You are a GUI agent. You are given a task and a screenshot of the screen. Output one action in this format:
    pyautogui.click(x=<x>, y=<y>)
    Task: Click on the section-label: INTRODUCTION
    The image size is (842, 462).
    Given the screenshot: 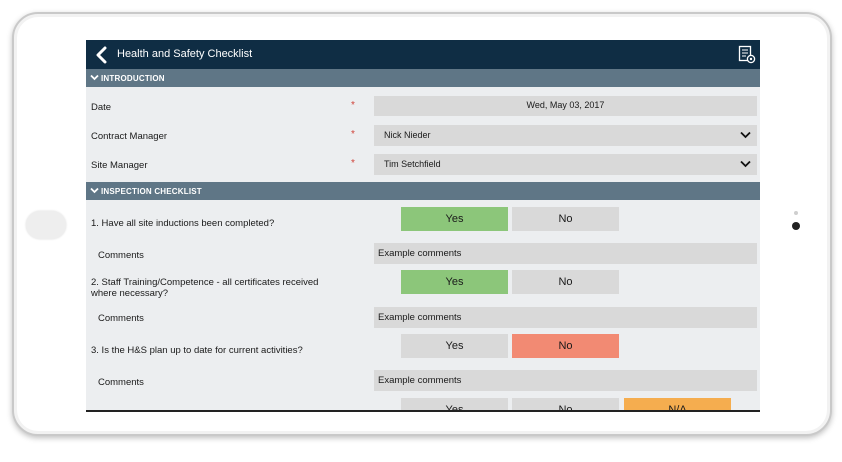 What is the action you would take?
    pyautogui.click(x=133, y=78)
    